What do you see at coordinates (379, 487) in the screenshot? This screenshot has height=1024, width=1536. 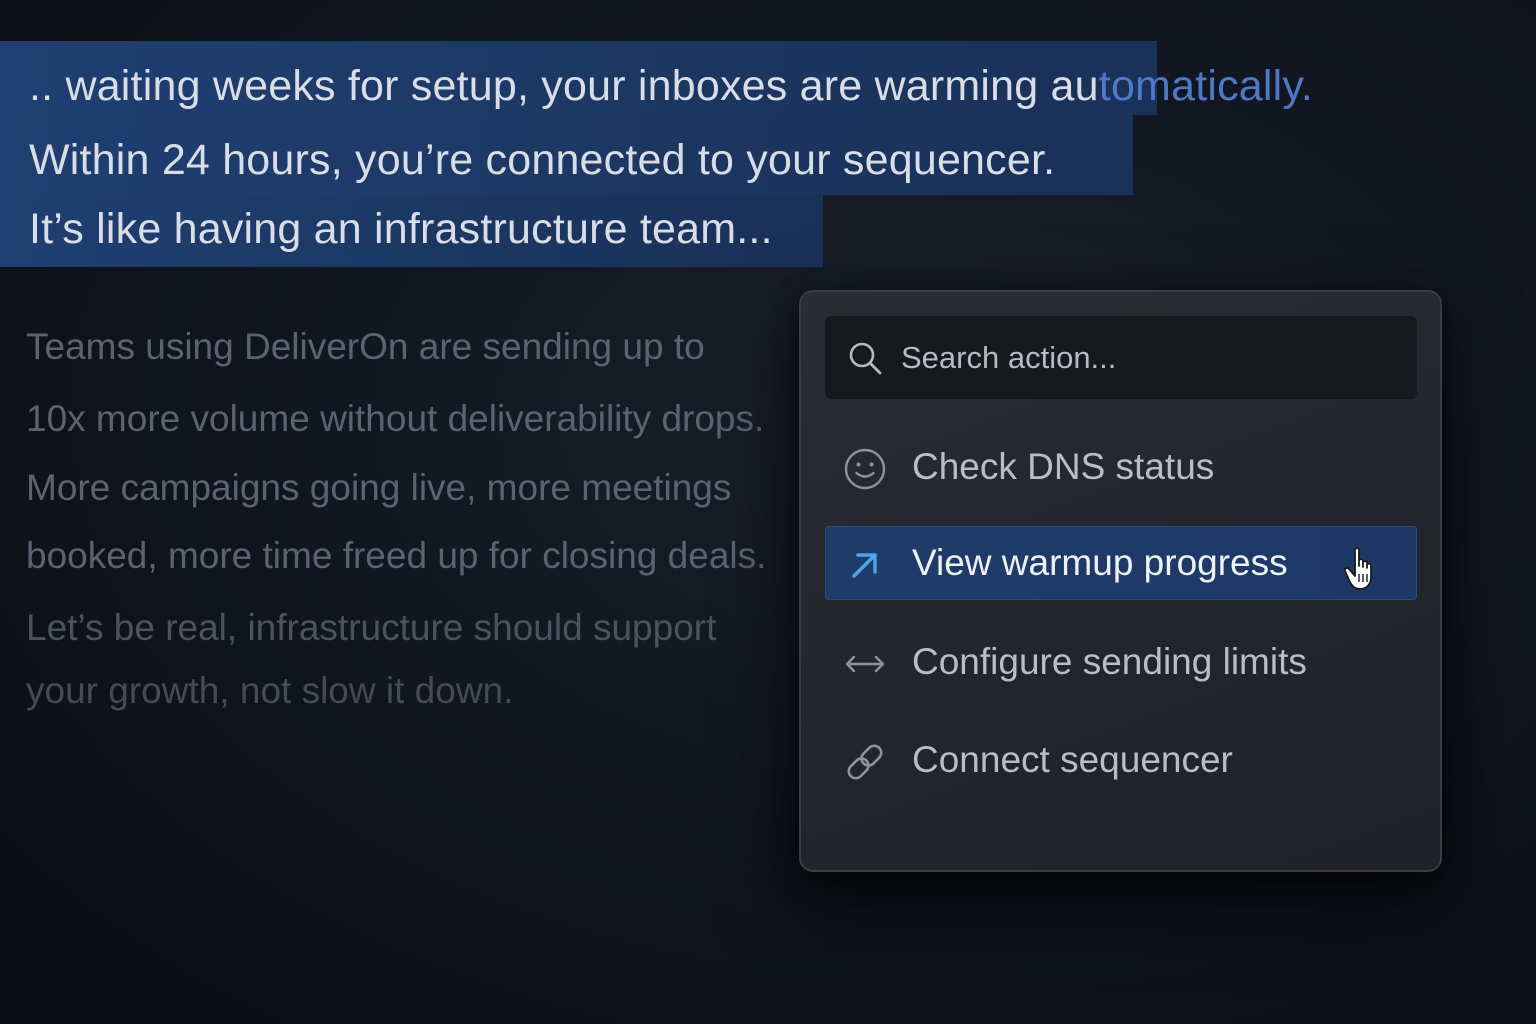 I see `body-text-line: More campaigns going live, more meetings` at bounding box center [379, 487].